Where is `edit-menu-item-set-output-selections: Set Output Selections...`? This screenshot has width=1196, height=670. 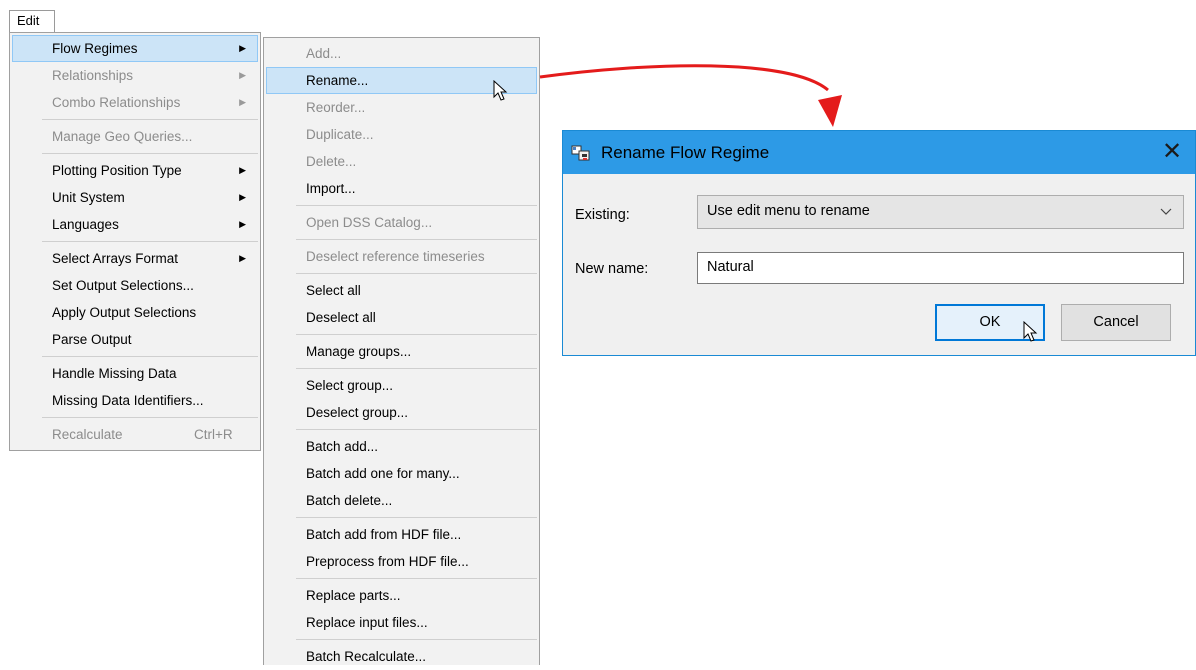 edit-menu-item-set-output-selections: Set Output Selections... is located at coordinates (135, 285).